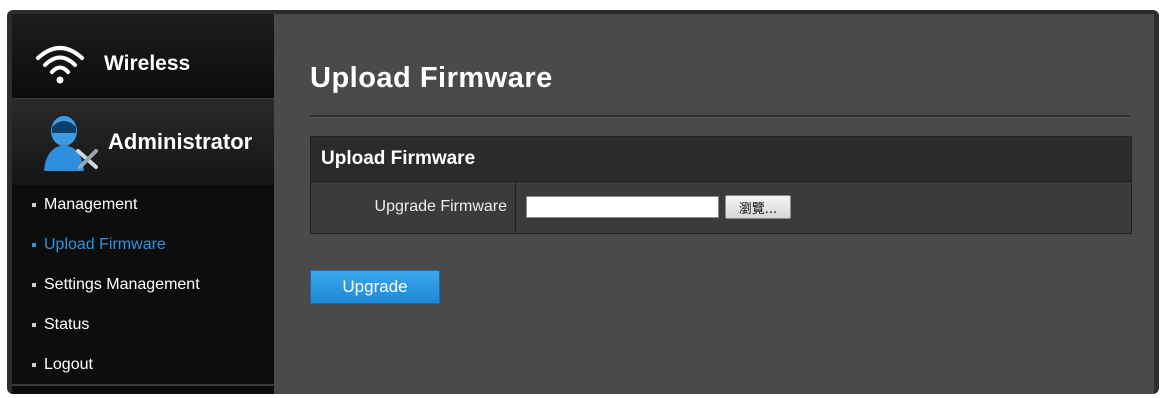 Image resolution: width=1166 pixels, height=398 pixels. What do you see at coordinates (622, 207) in the screenshot?
I see `firmware-file-input` at bounding box center [622, 207].